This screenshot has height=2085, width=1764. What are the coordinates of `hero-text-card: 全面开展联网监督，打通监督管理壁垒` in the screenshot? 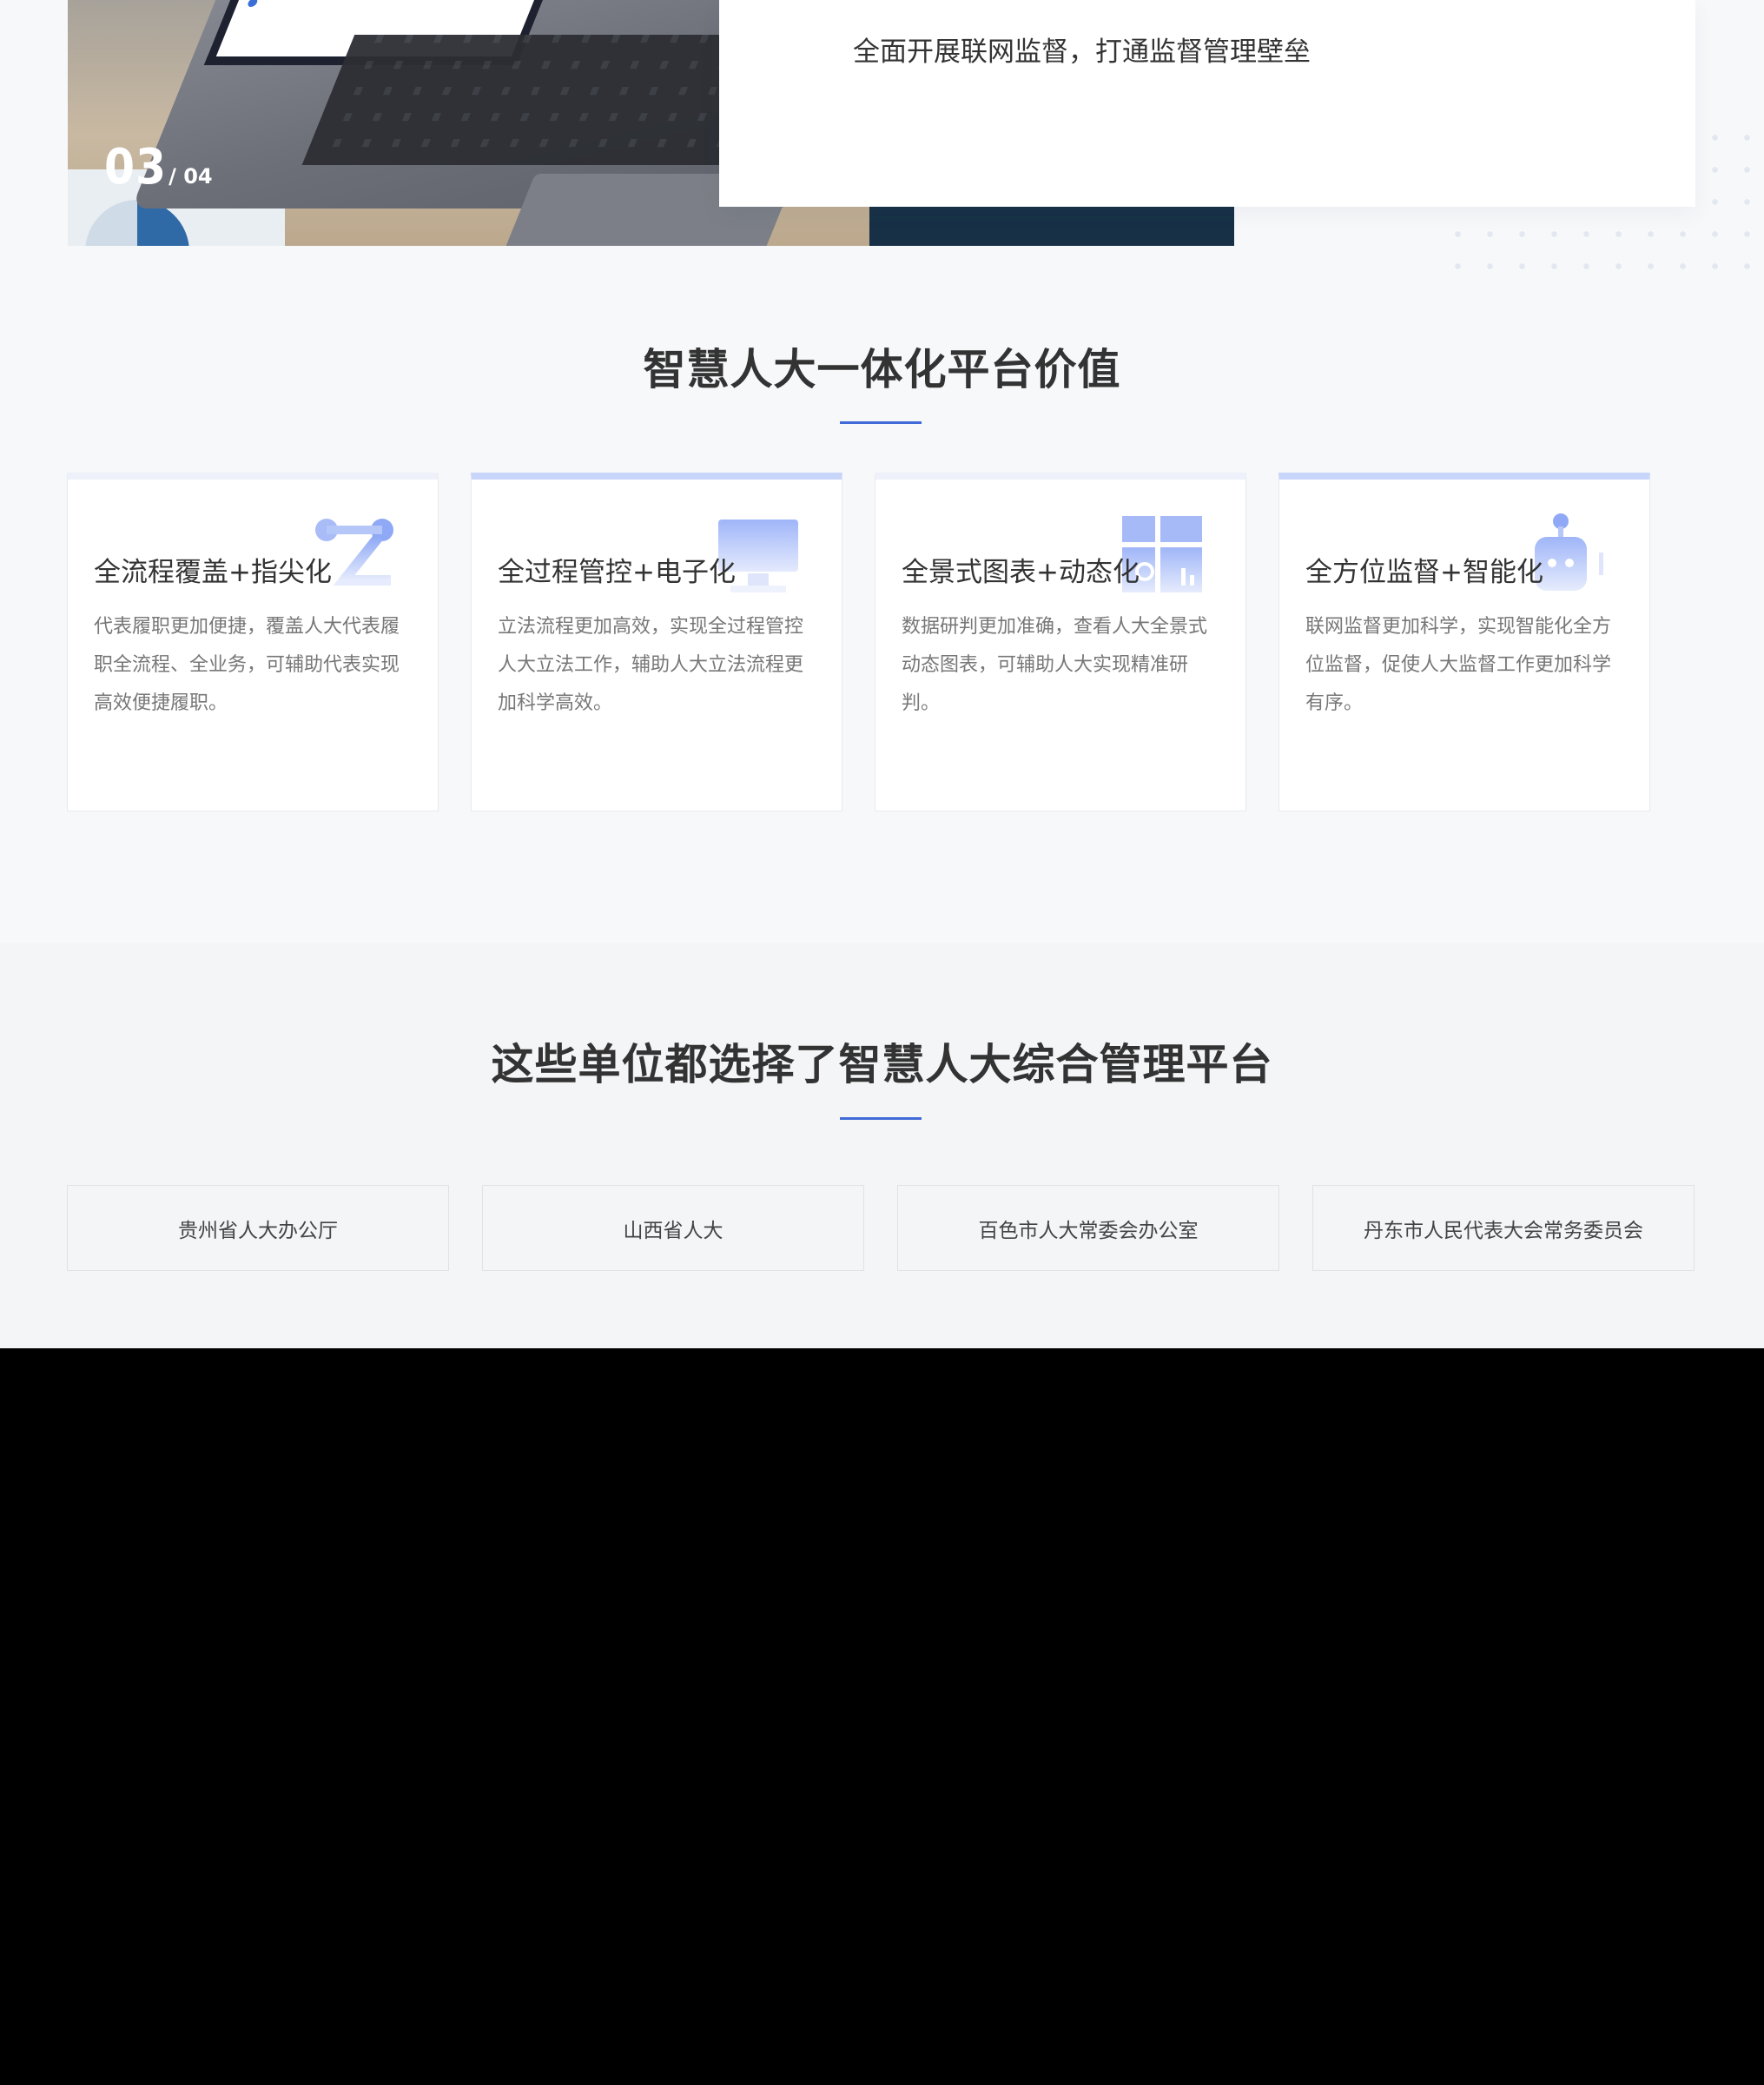 It's located at (1207, 103).